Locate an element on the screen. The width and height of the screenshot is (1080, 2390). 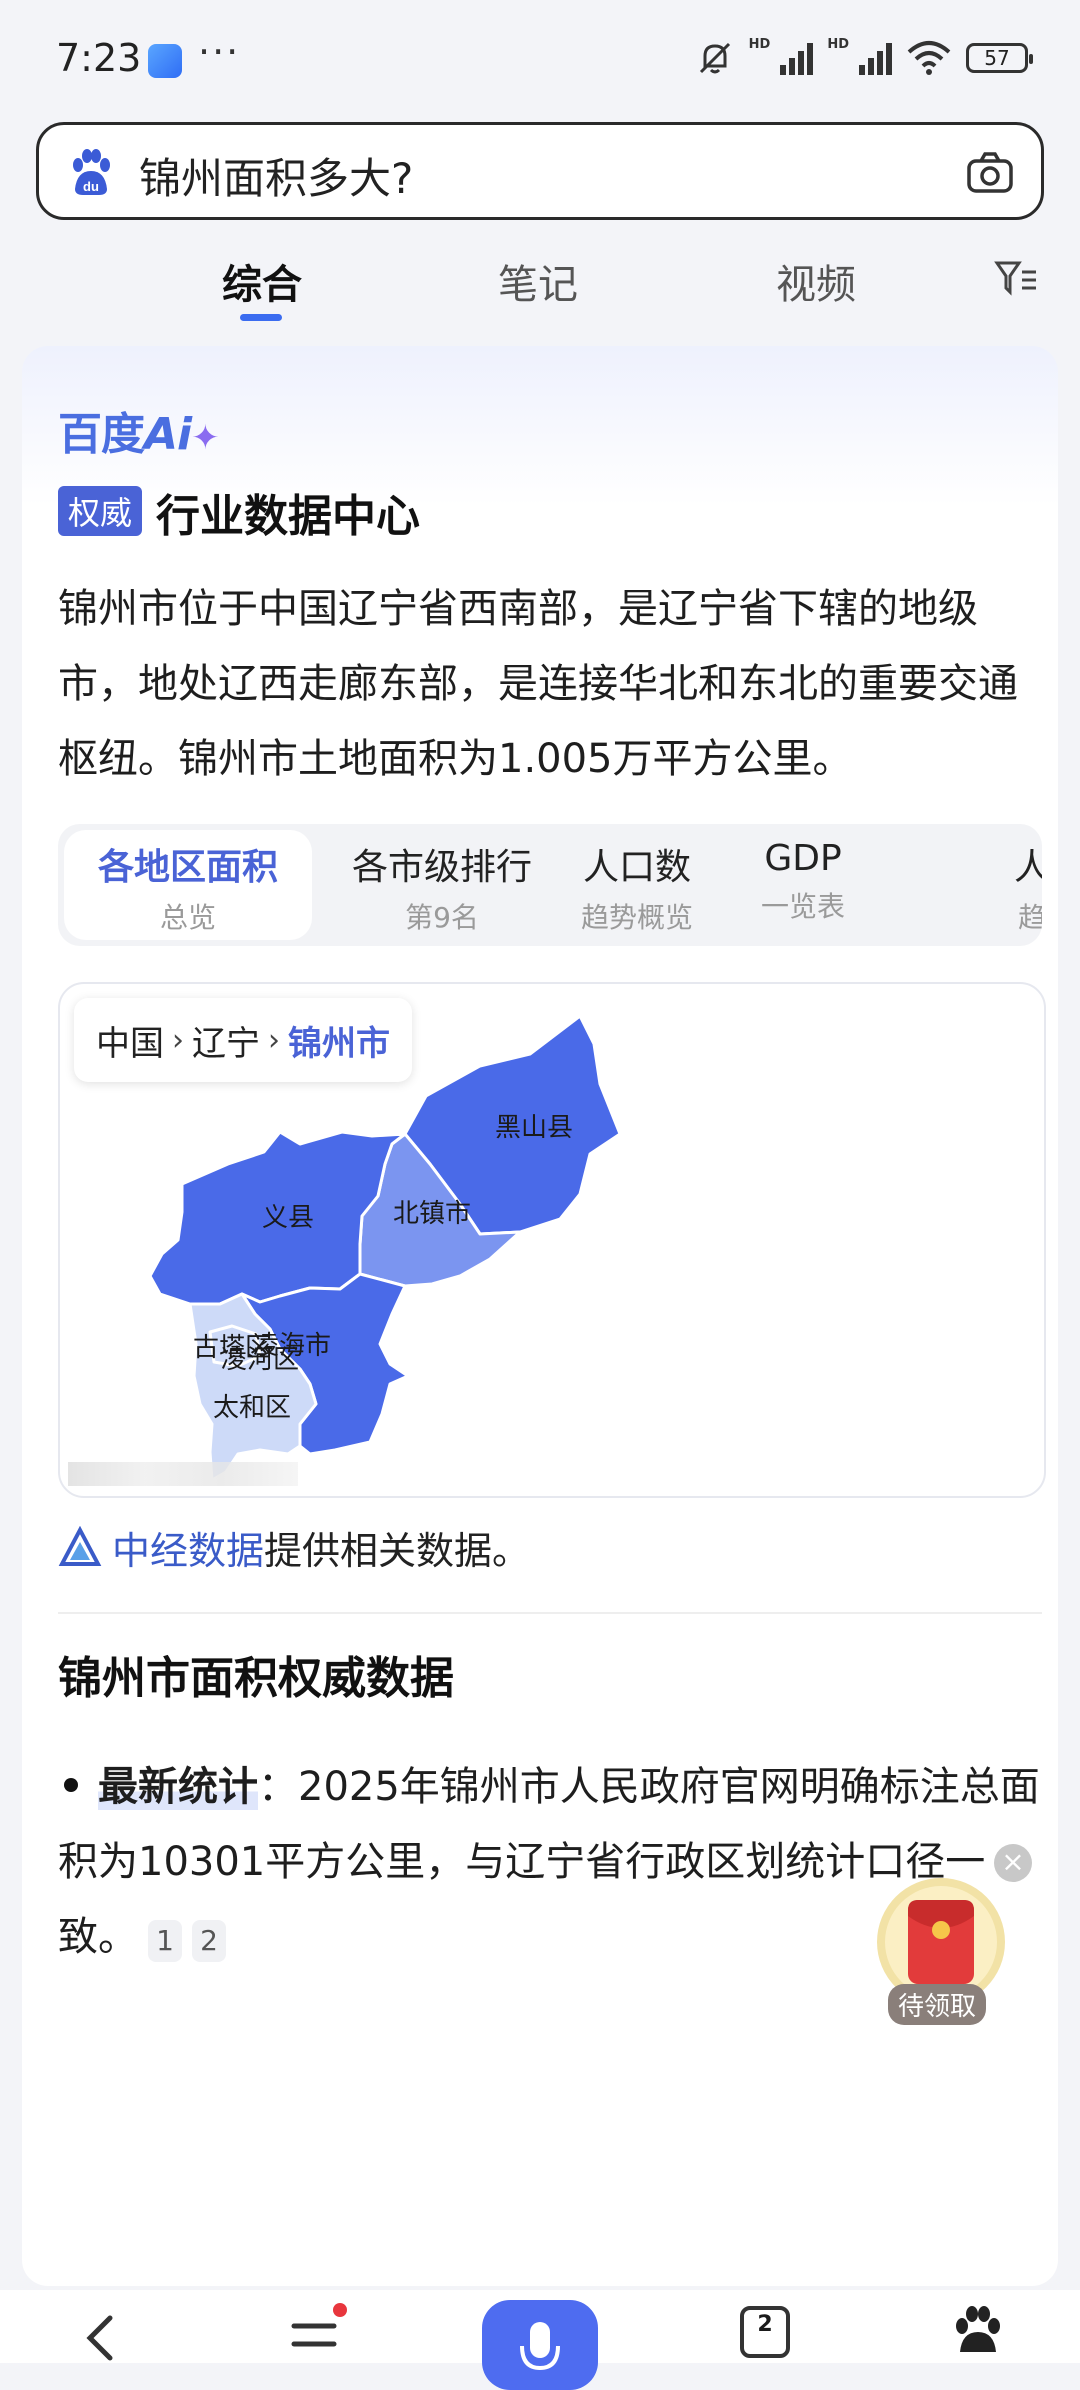
battery-icon: 57 is located at coordinates (999, 58).